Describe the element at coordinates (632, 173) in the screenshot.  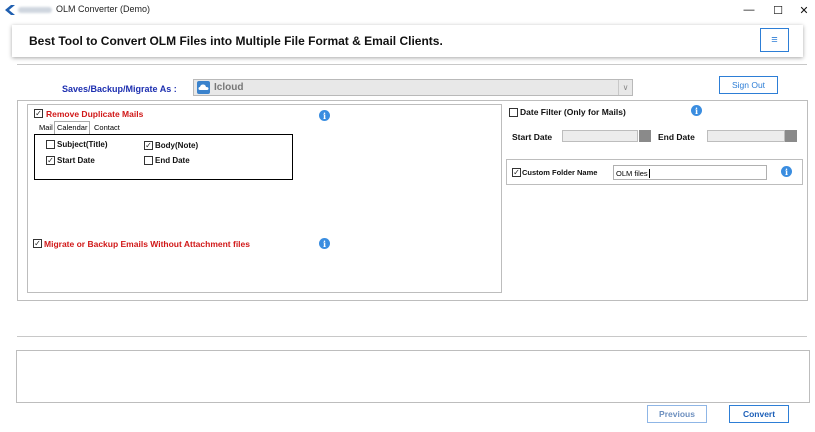
I see `custom-folder-value: OLM files` at that location.